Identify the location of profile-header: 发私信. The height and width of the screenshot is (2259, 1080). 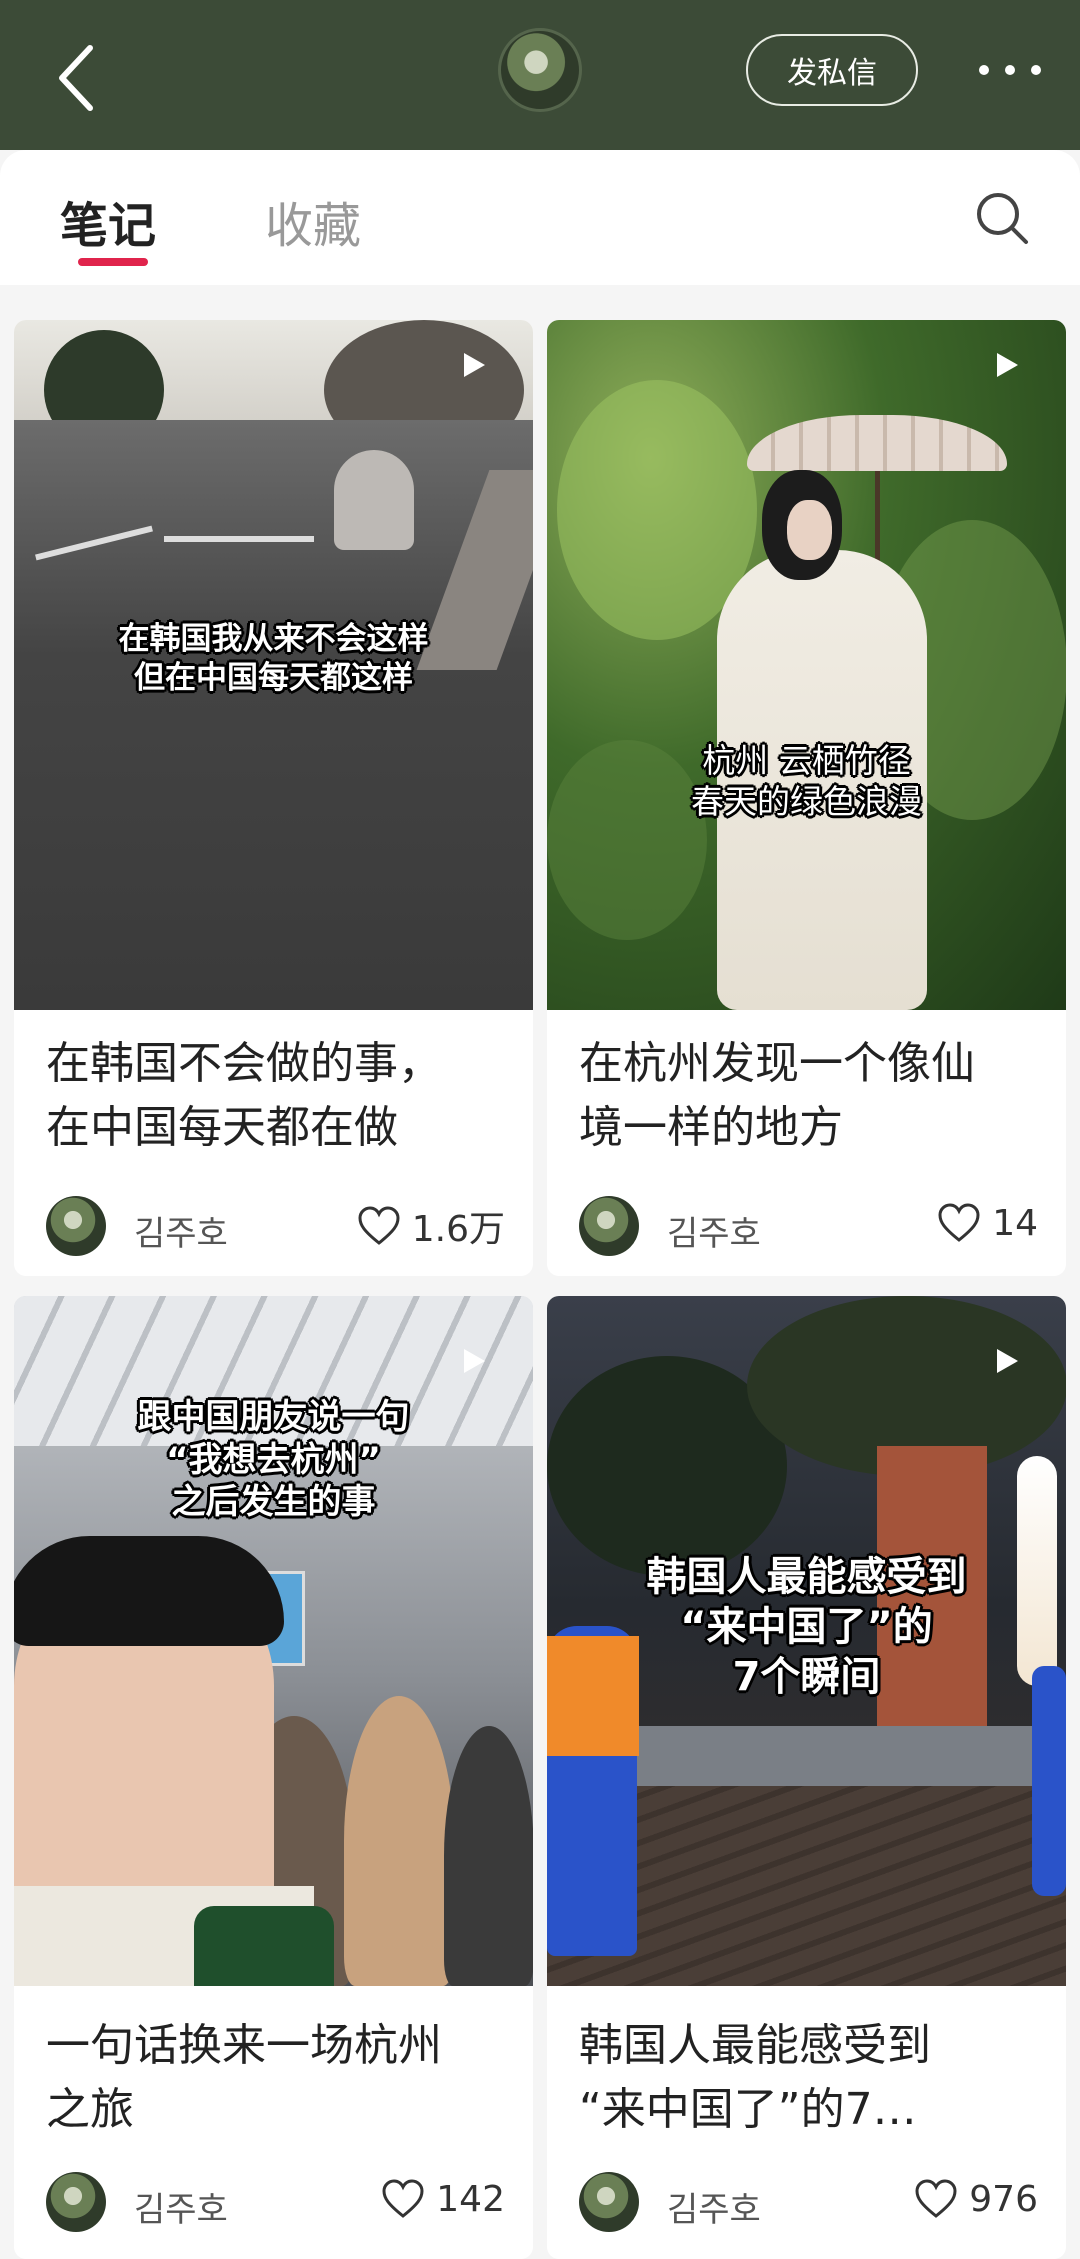
(540, 75).